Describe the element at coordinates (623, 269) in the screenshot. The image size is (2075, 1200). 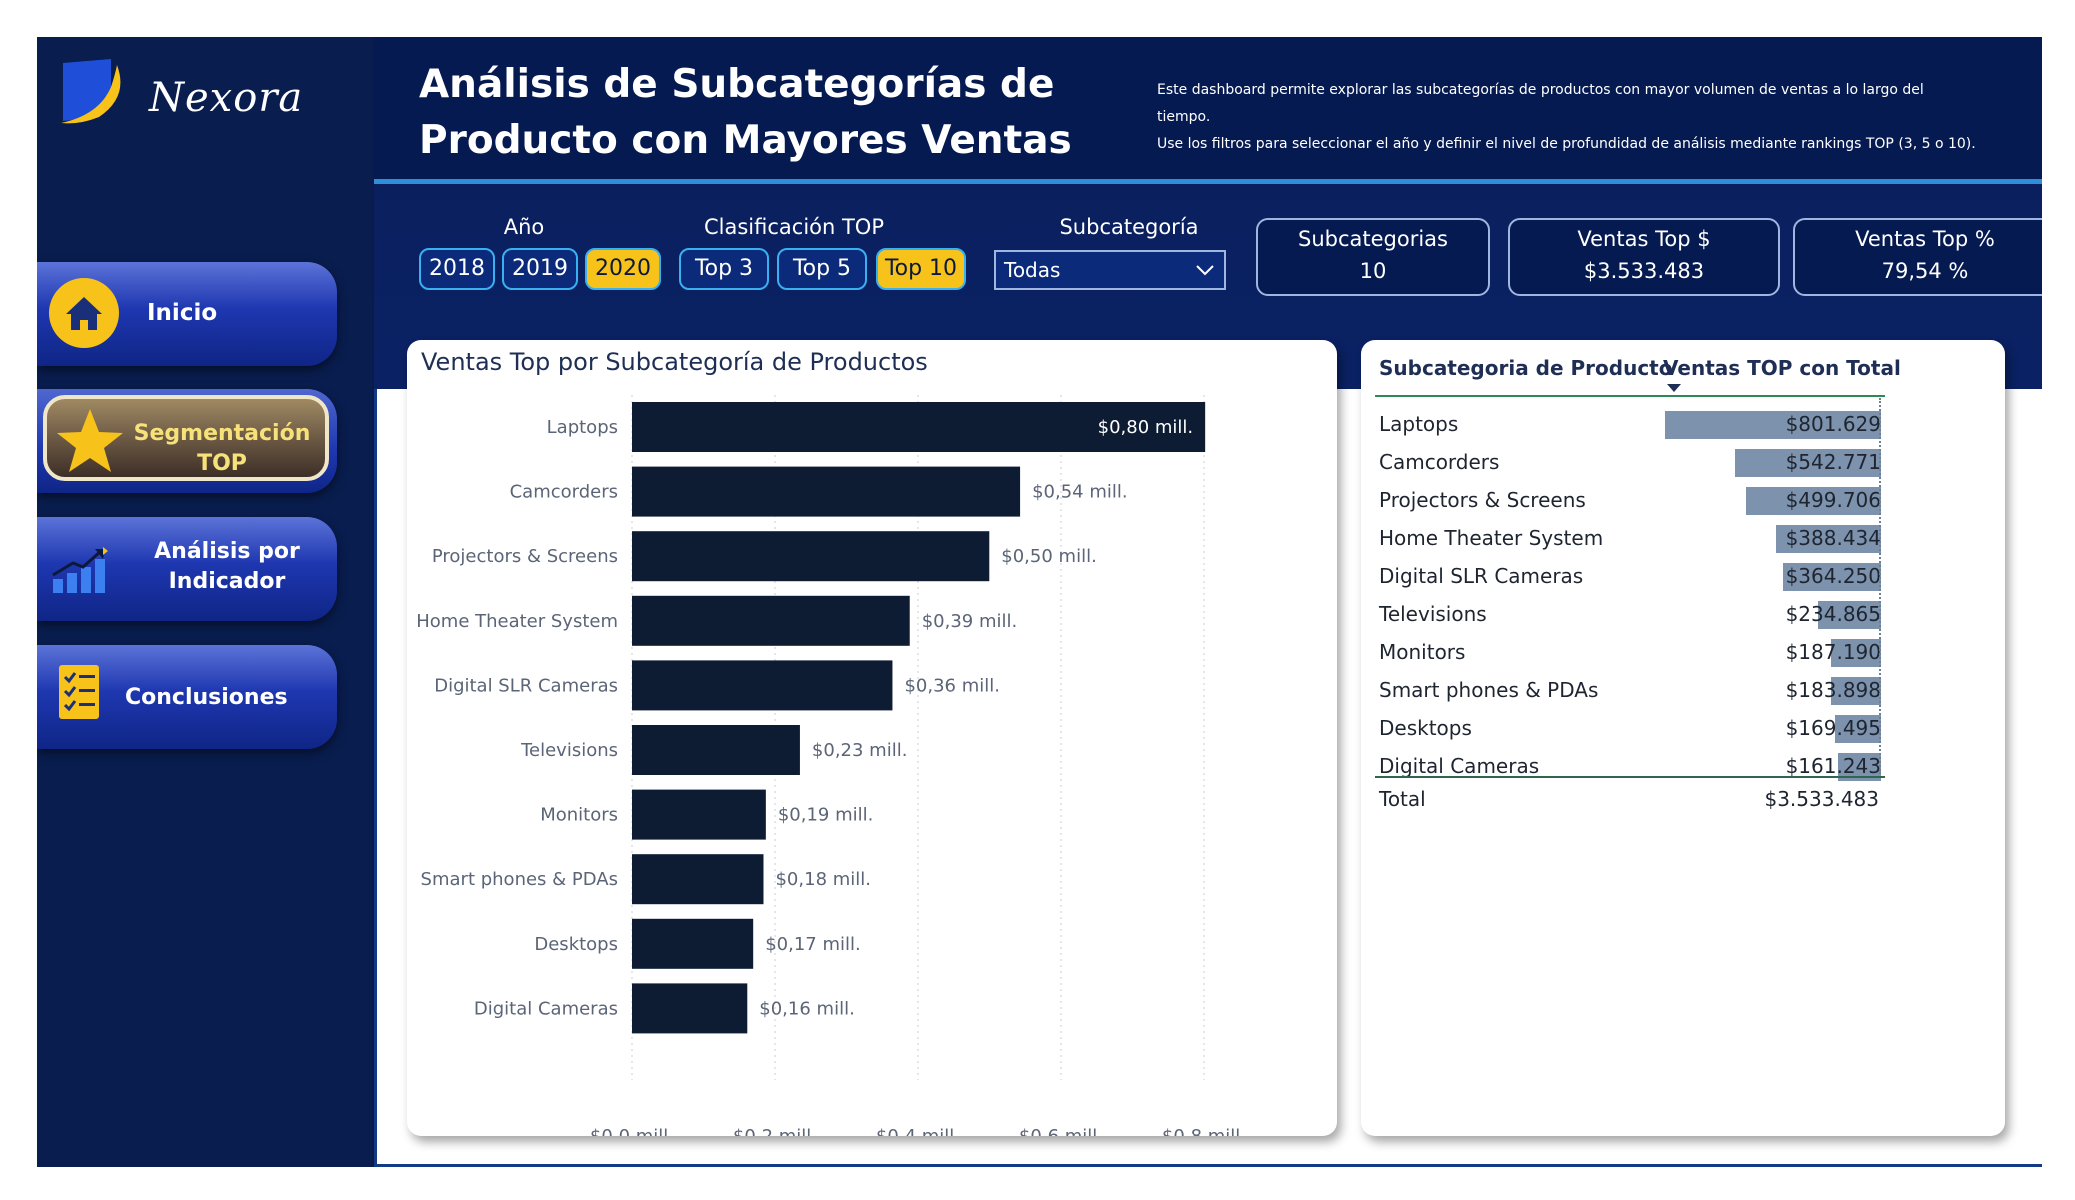
I see `year-chip-2020: 2020` at that location.